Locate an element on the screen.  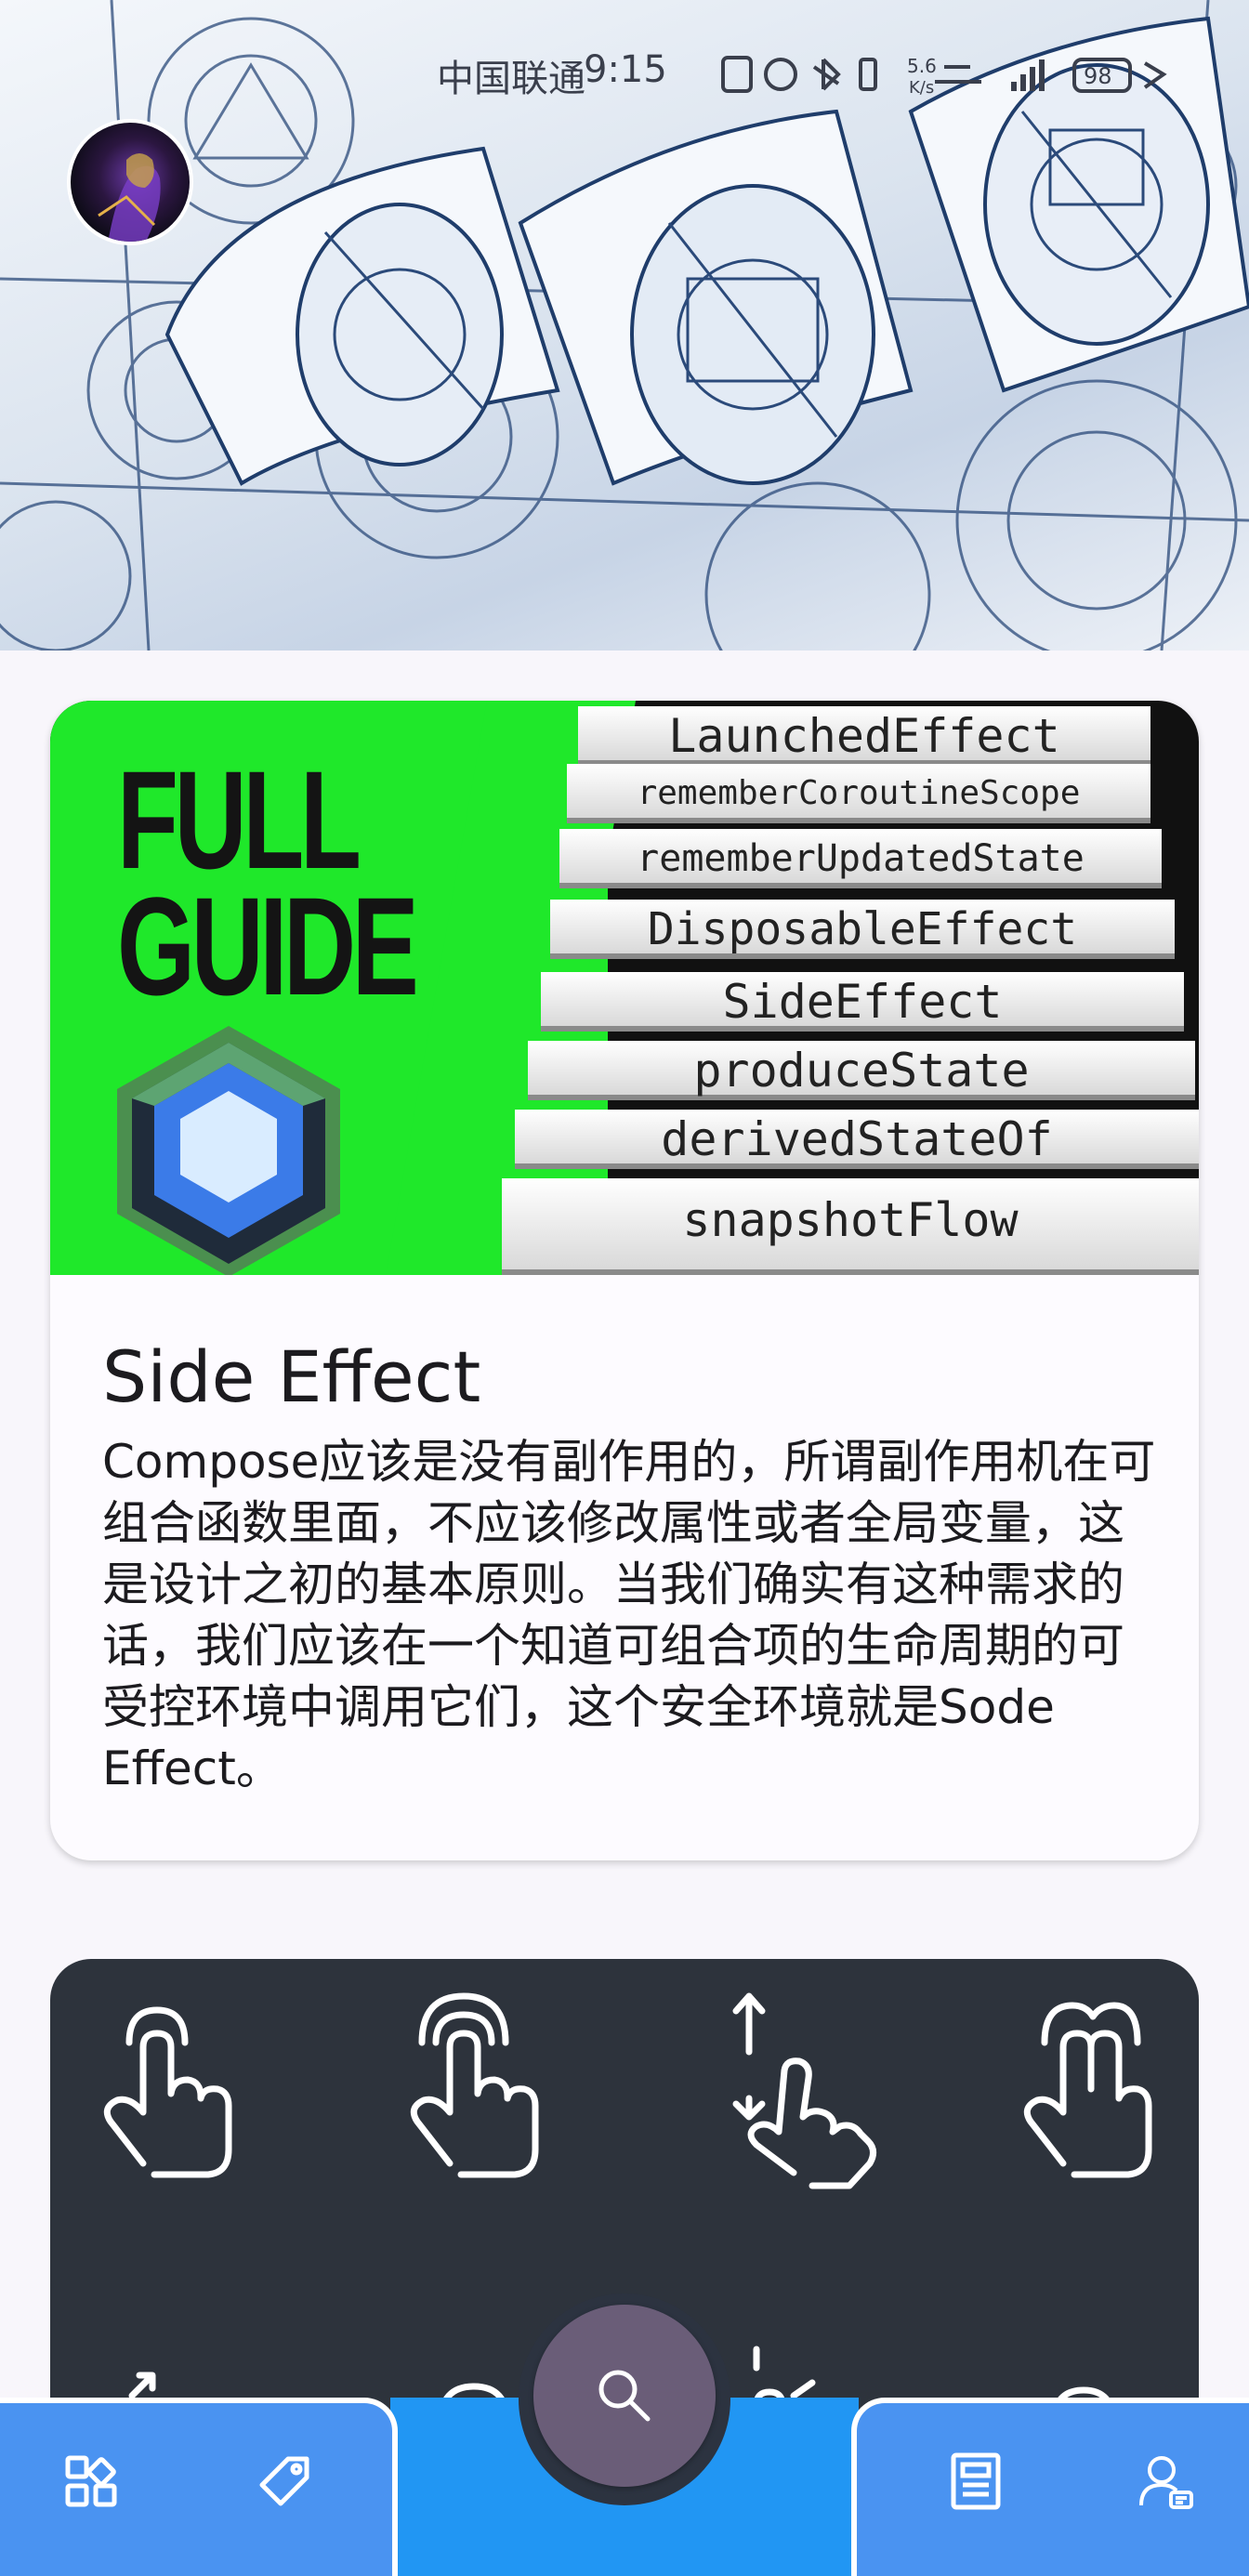
nav-tag-button is located at coordinates (284, 2481).